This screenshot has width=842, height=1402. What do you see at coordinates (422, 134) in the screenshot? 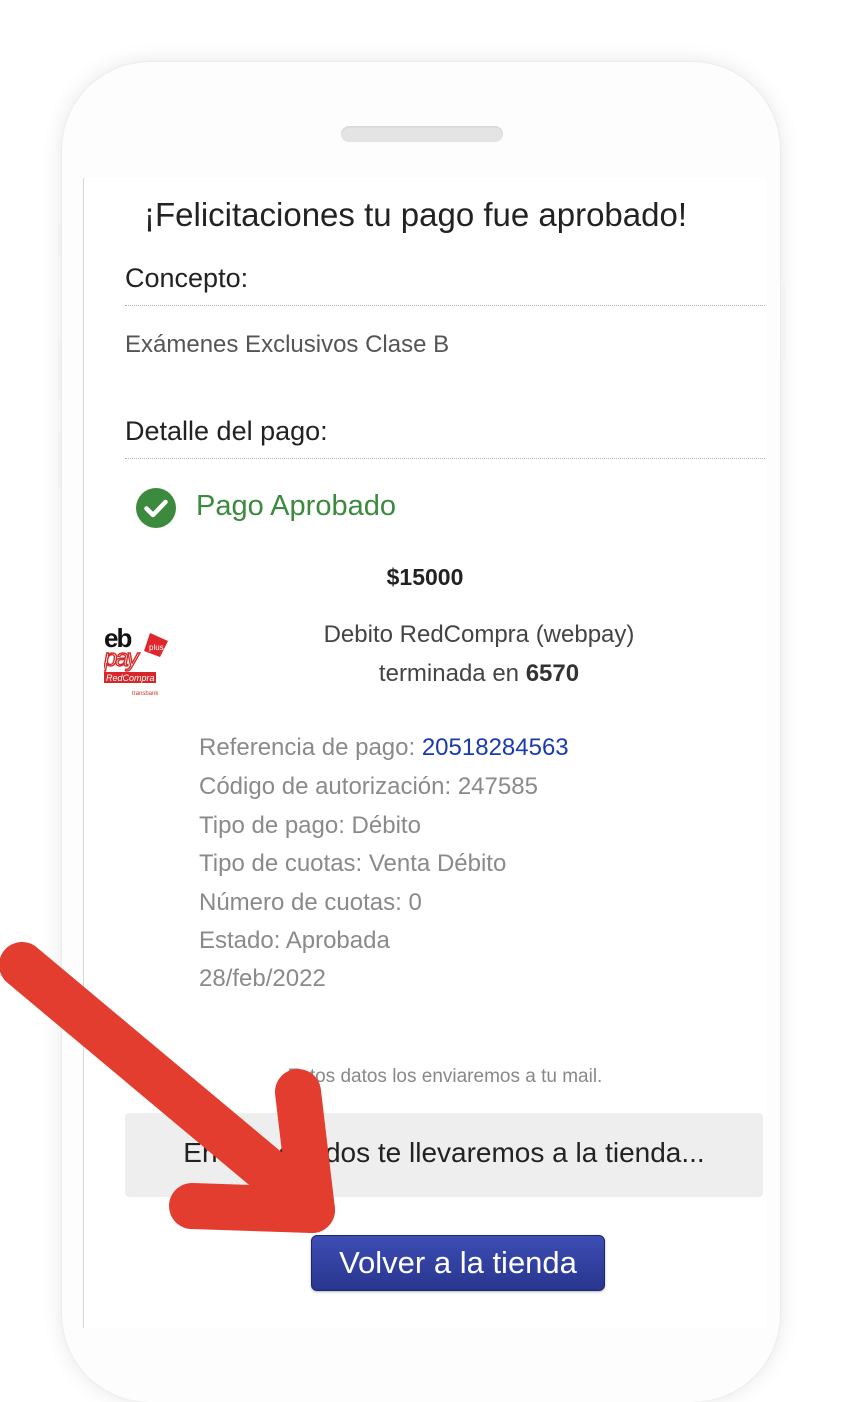
I see `phone-speaker` at bounding box center [422, 134].